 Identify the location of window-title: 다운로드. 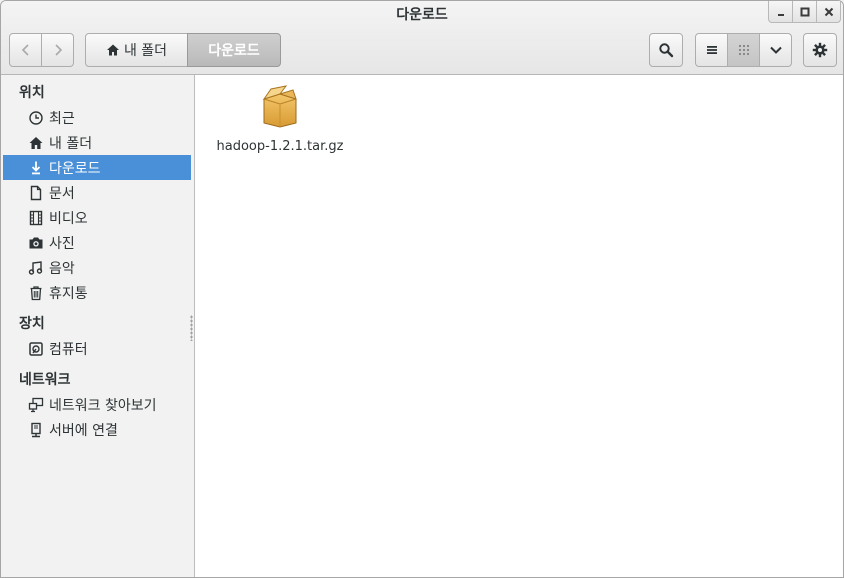
(422, 15).